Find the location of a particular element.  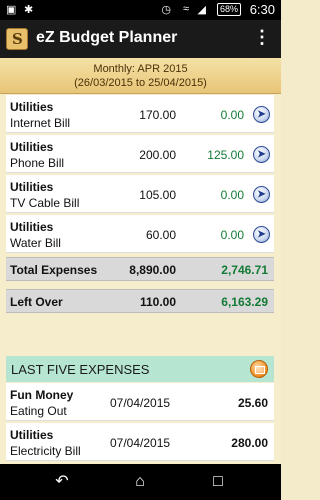

alarm-icon: ◷ is located at coordinates (166, 10).